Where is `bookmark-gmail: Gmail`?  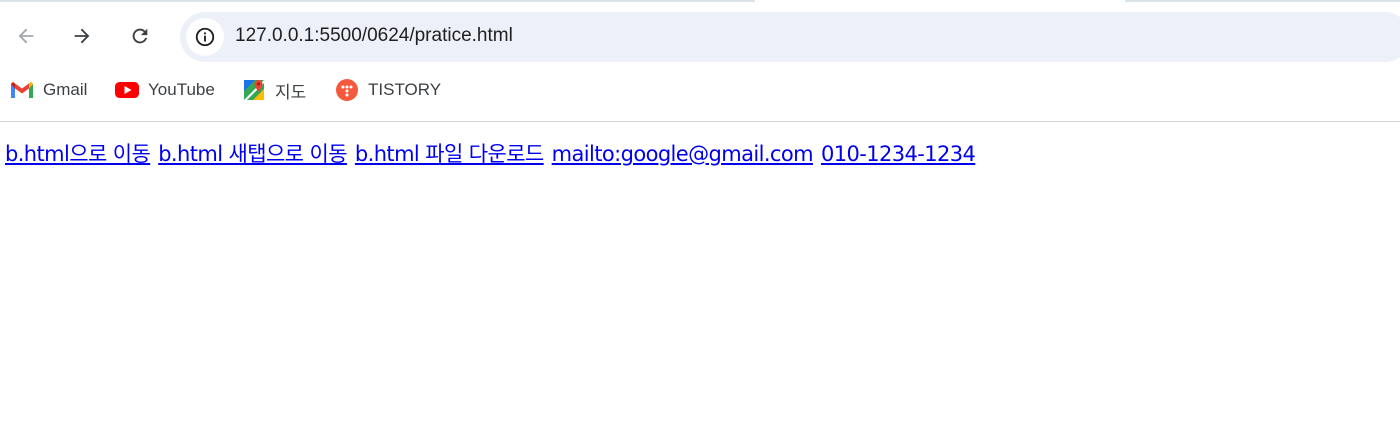 bookmark-gmail: Gmail is located at coordinates (48, 90).